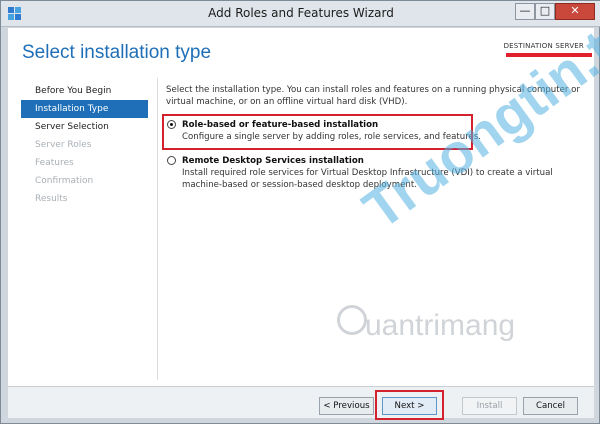 The image size is (600, 424). Describe the element at coordinates (545, 11) in the screenshot. I see `maximize-icon: □` at that location.